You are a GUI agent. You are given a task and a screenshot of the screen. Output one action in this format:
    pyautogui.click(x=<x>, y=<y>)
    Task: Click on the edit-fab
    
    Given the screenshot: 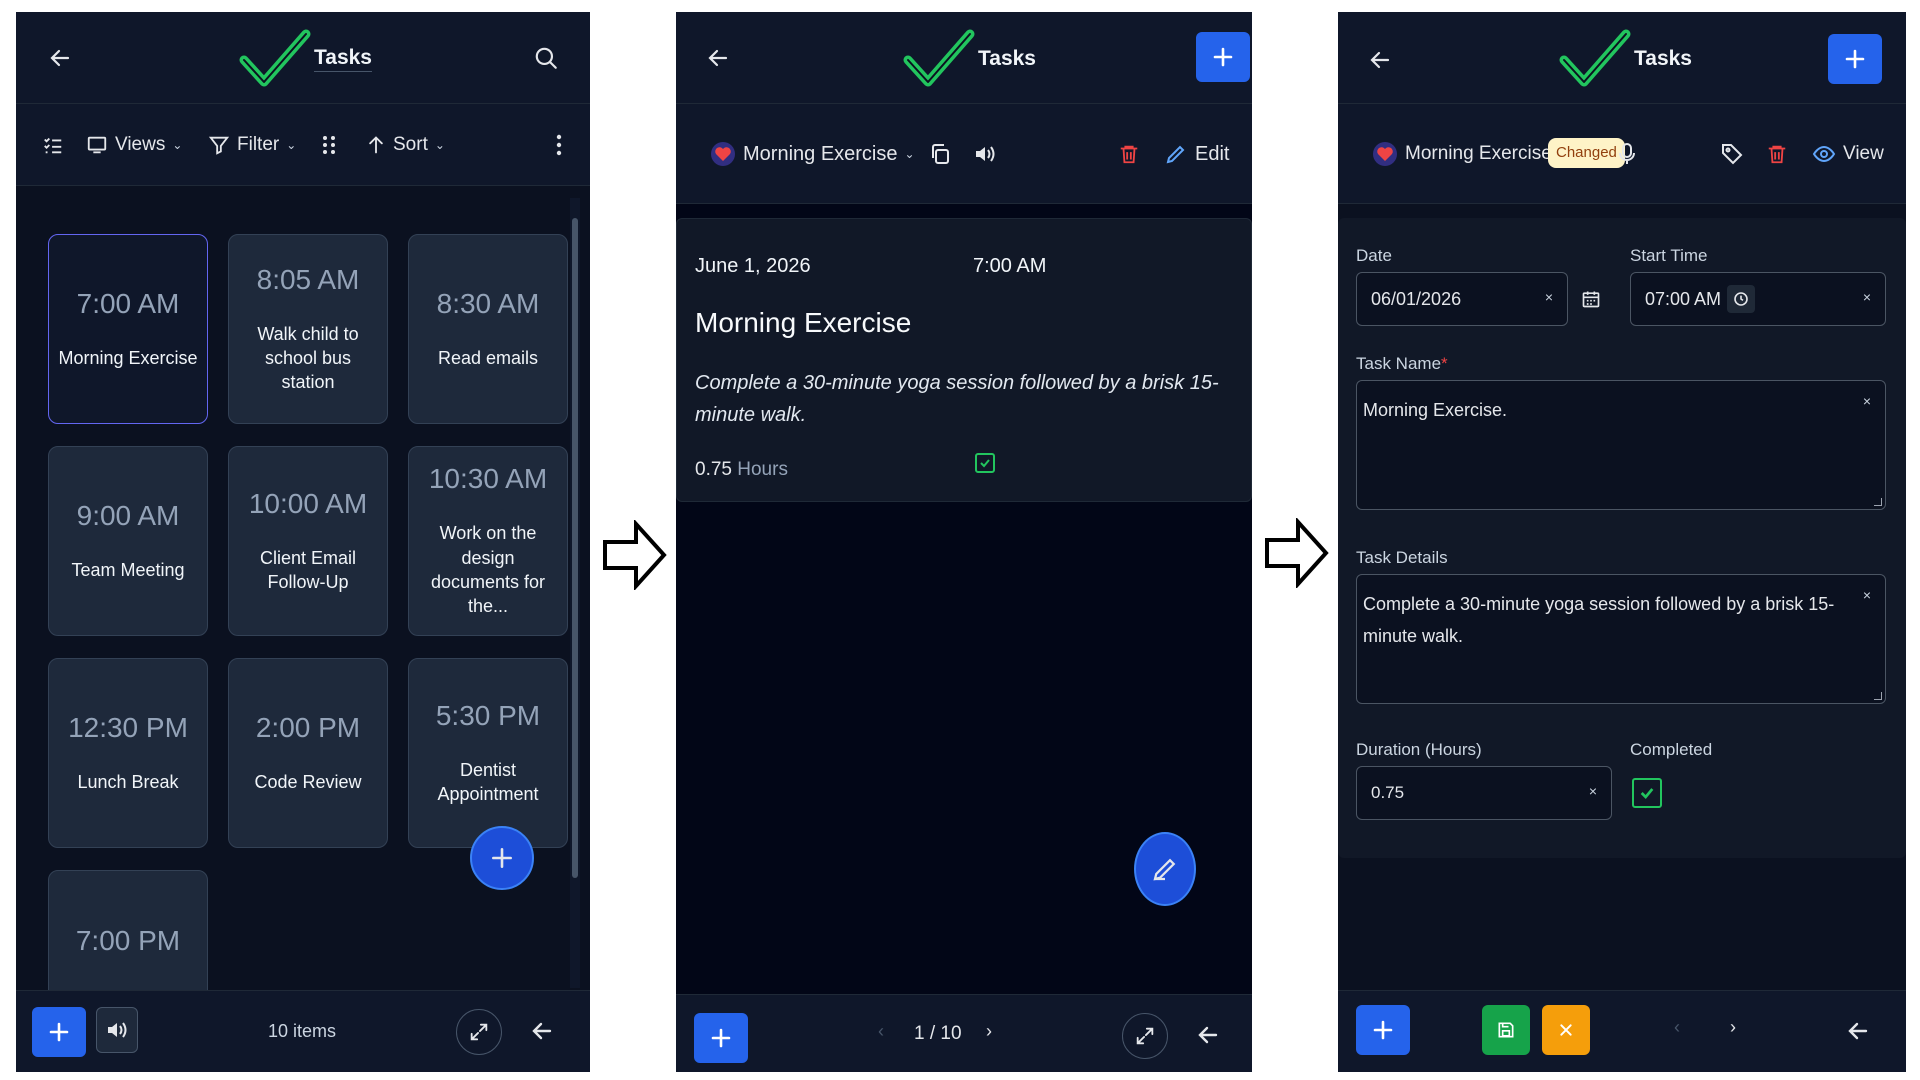 What is the action you would take?
    pyautogui.click(x=1165, y=869)
    